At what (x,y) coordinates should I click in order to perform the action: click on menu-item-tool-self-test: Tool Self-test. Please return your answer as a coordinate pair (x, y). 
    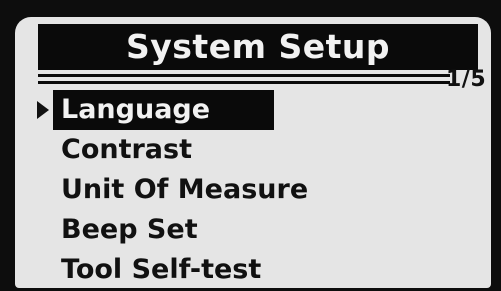
    Looking at the image, I should click on (161, 269).